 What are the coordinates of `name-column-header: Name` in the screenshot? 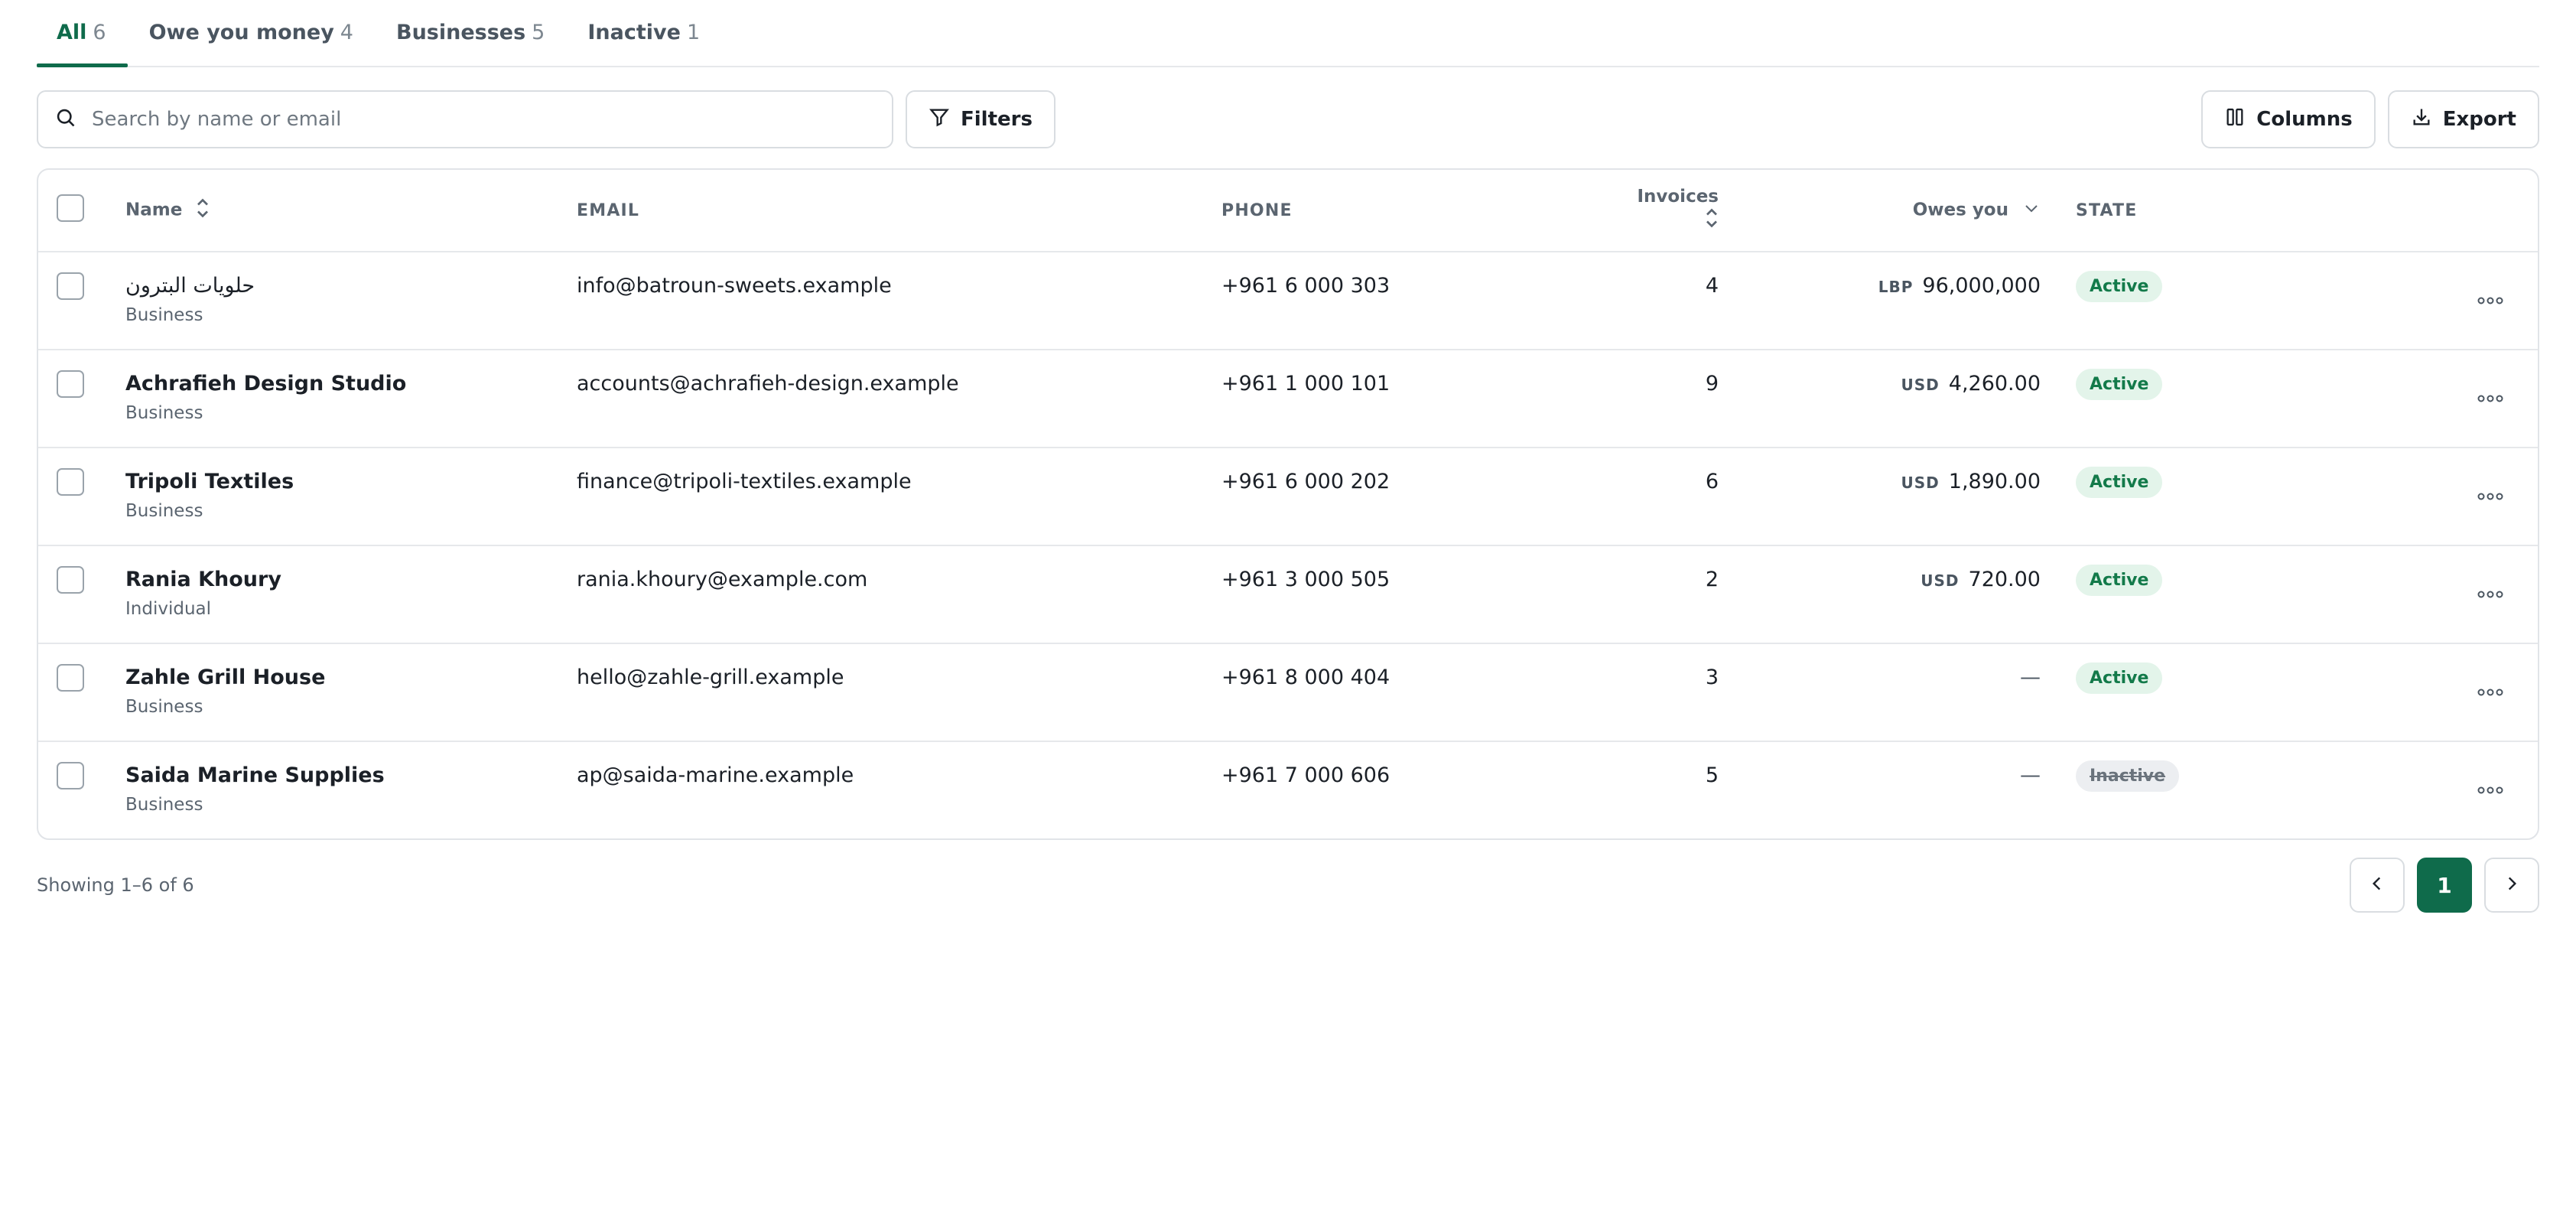 It's located at (351, 210).